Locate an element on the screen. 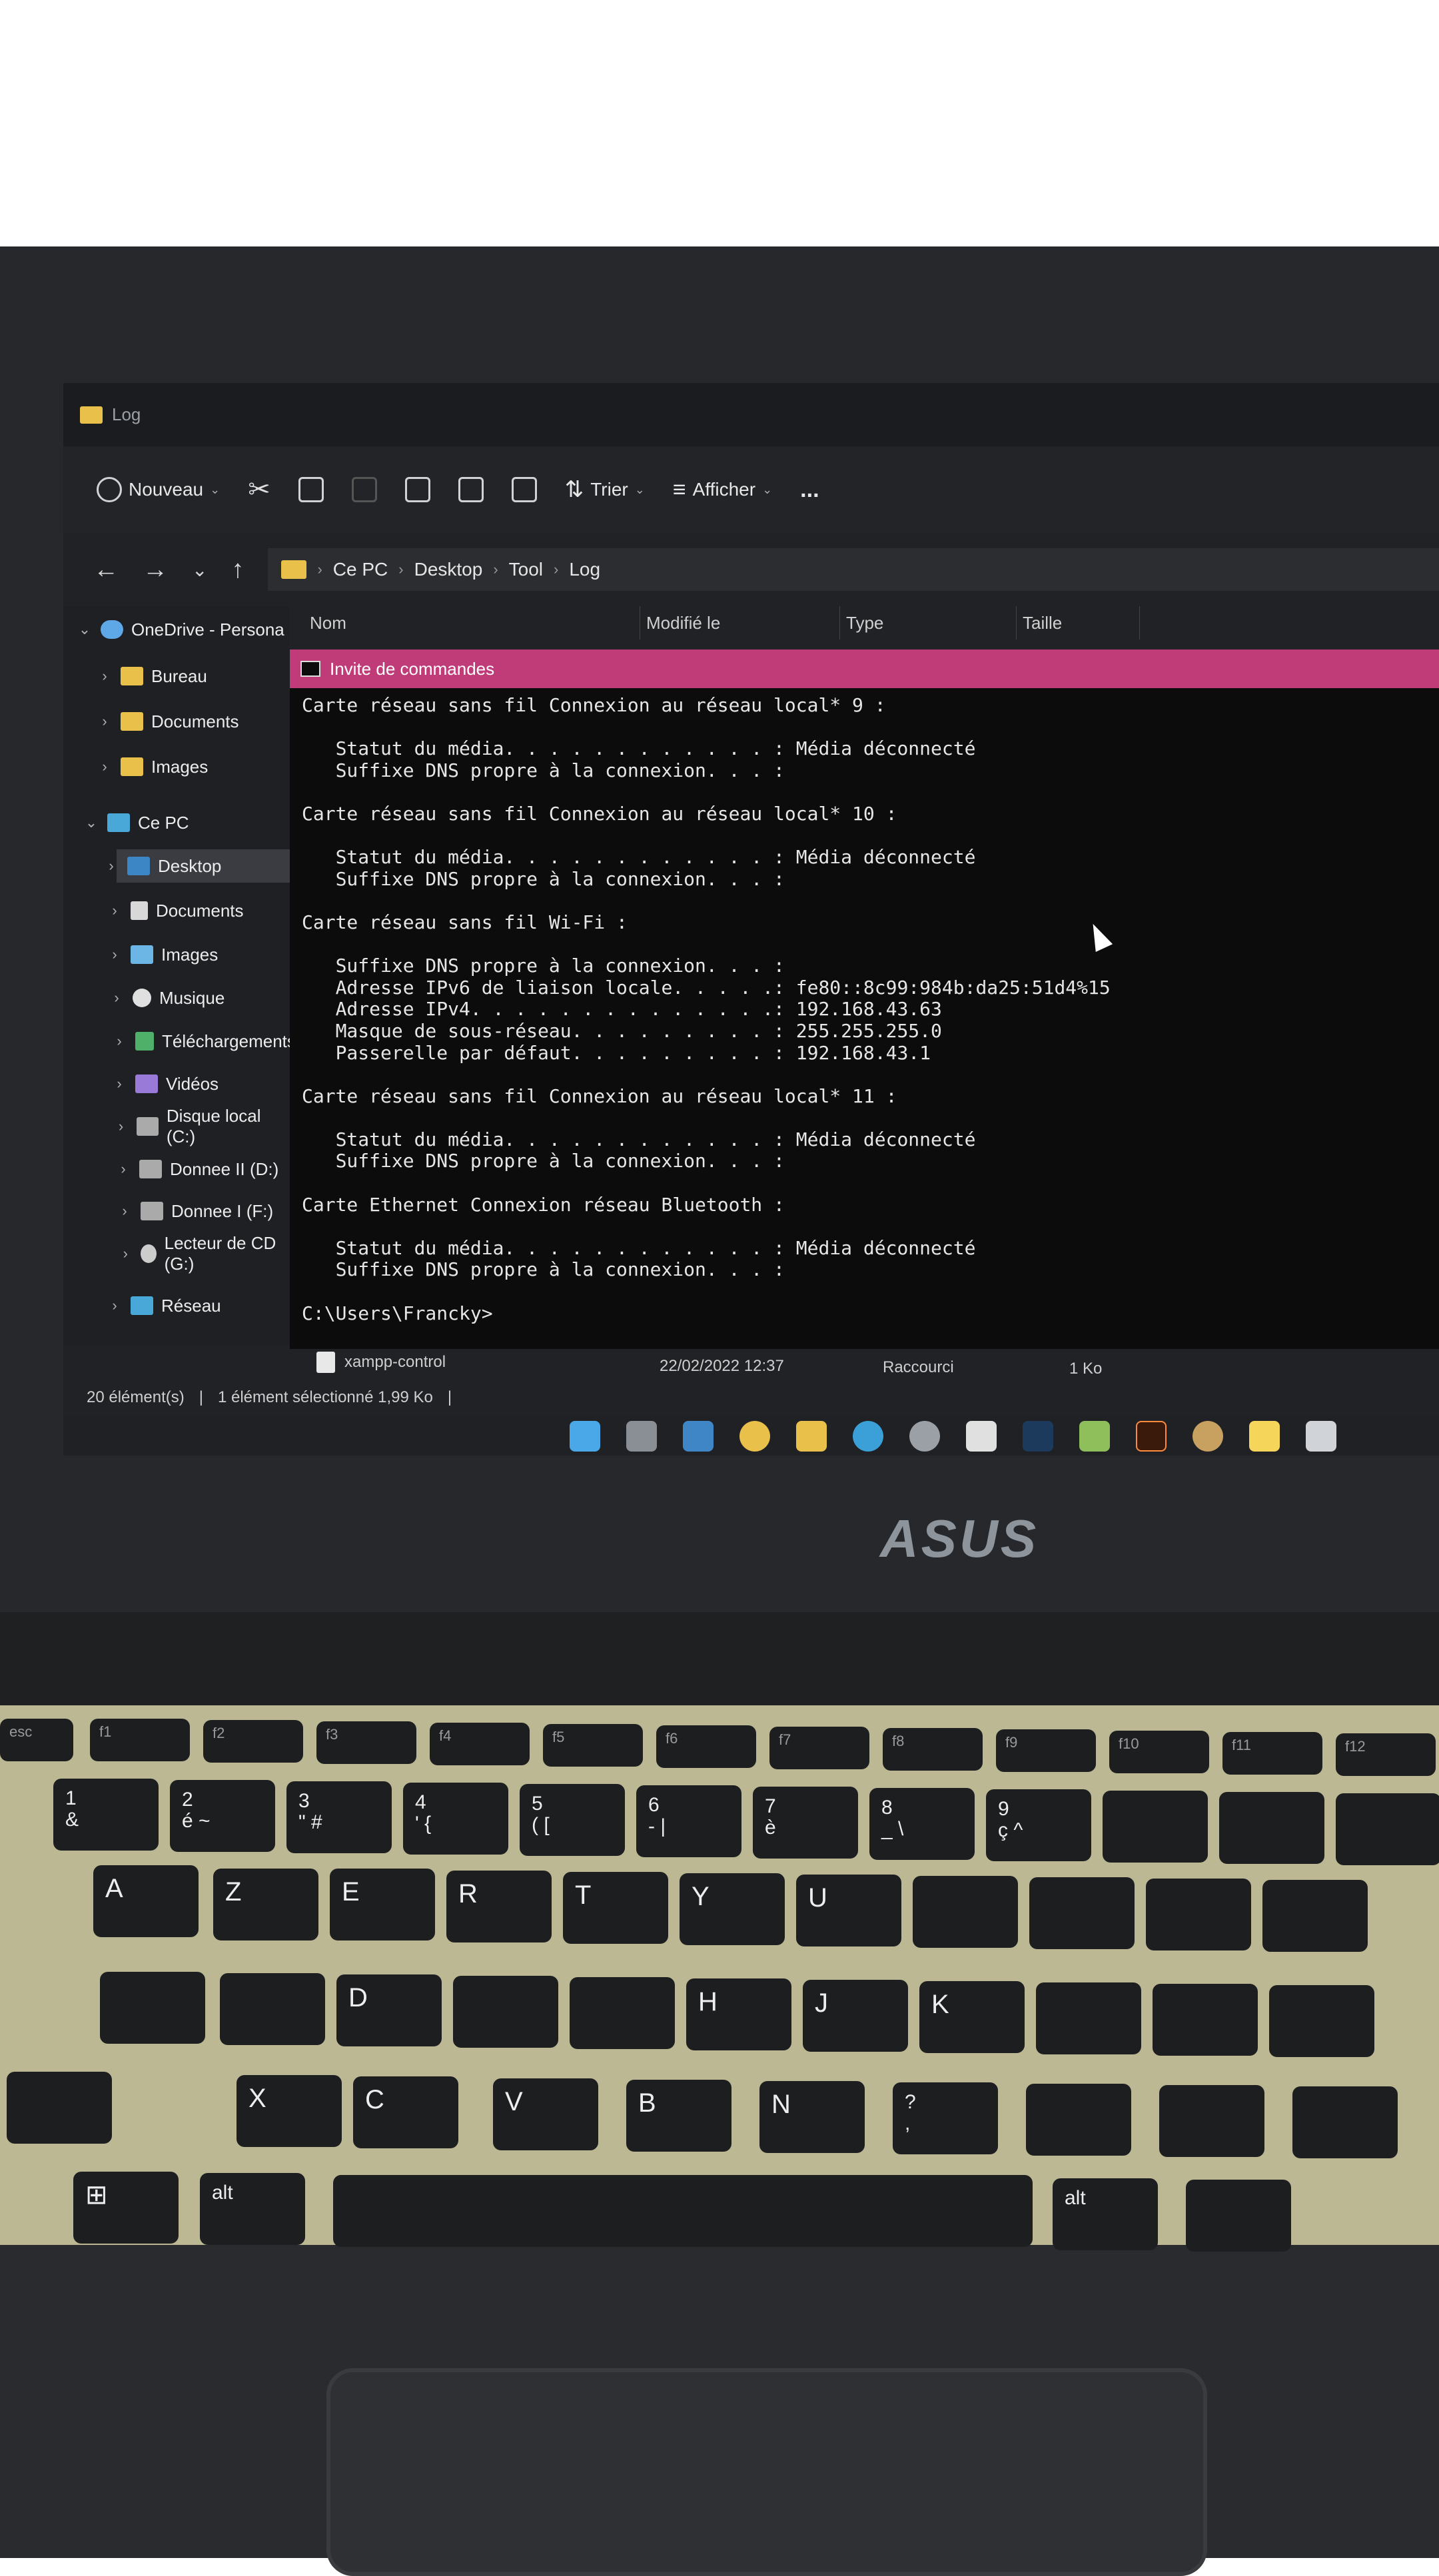  key-w is located at coordinates (60, 2108).